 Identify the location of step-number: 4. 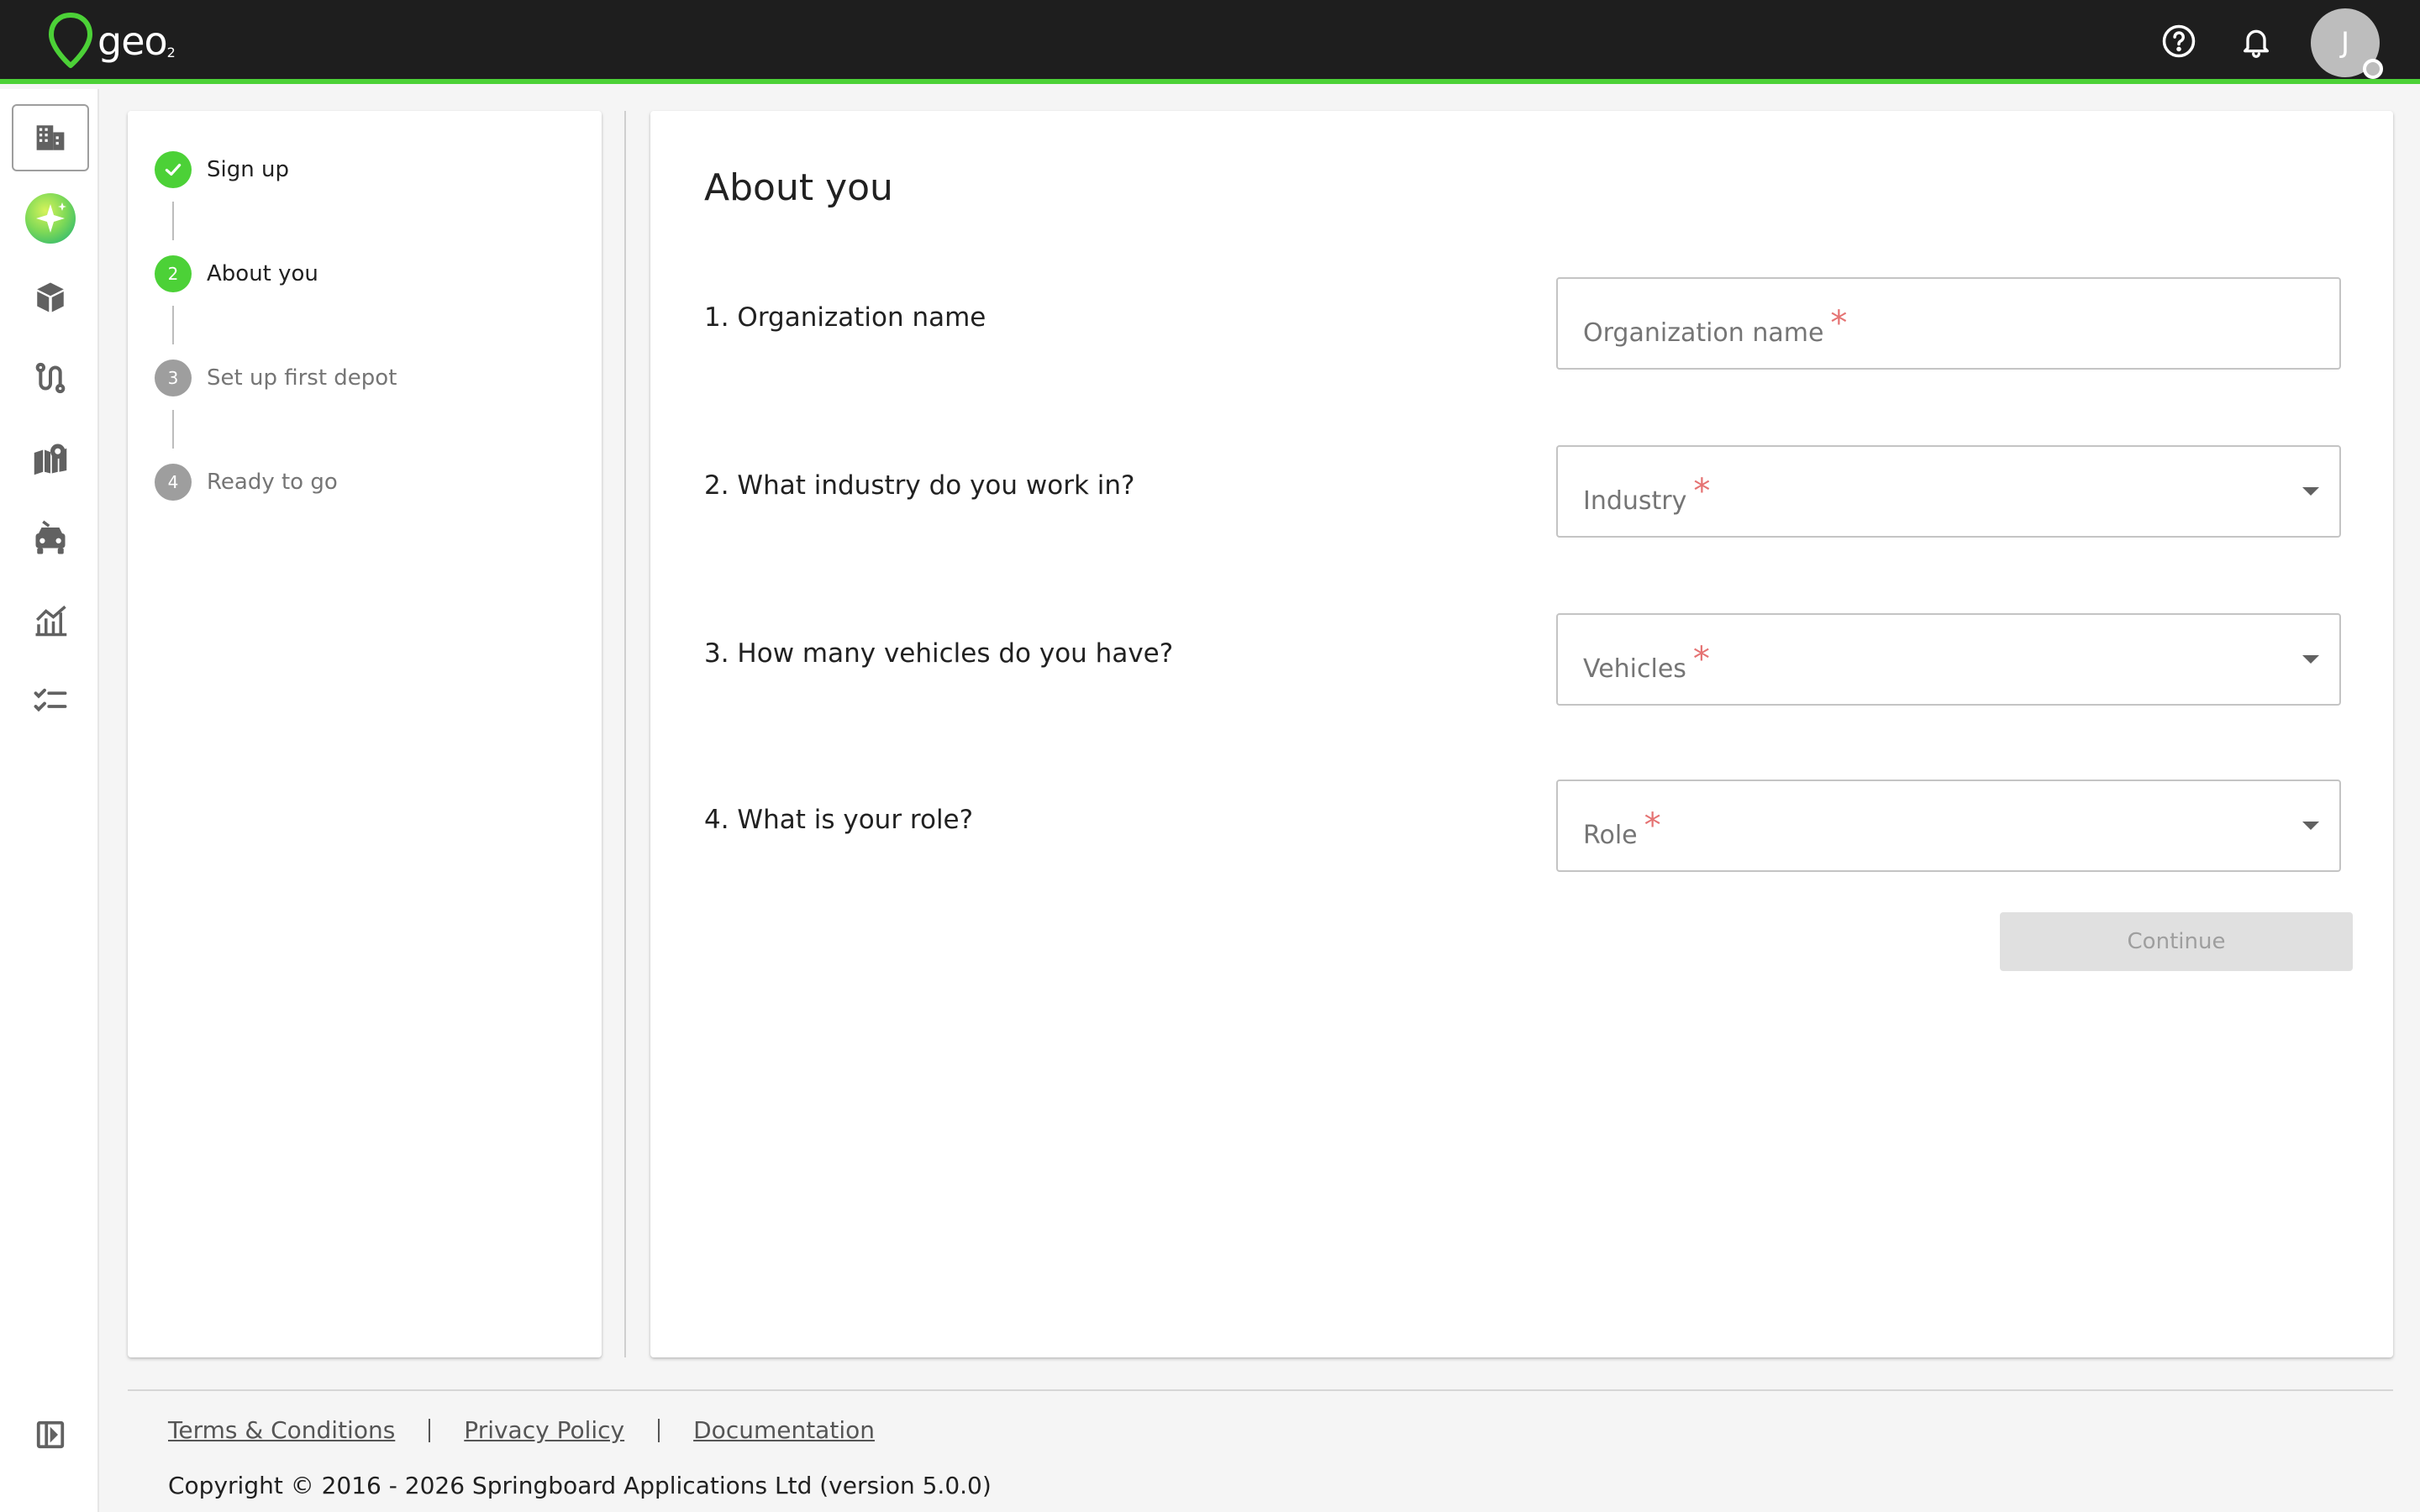
(173, 482).